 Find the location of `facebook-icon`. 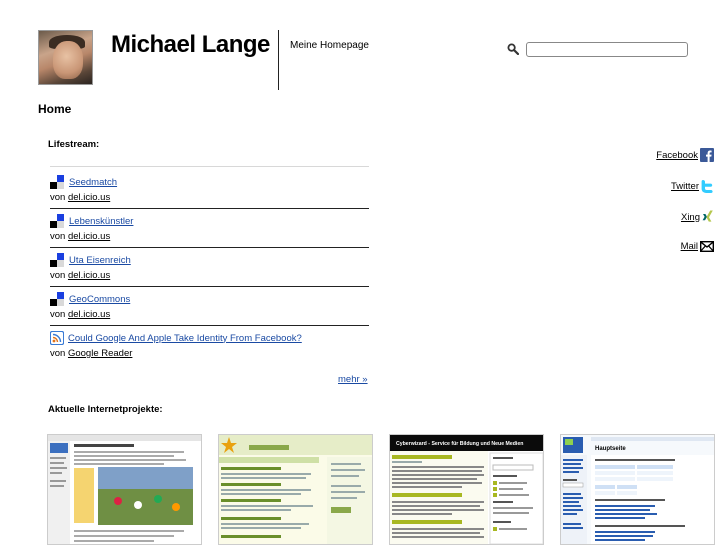

facebook-icon is located at coordinates (707, 155).